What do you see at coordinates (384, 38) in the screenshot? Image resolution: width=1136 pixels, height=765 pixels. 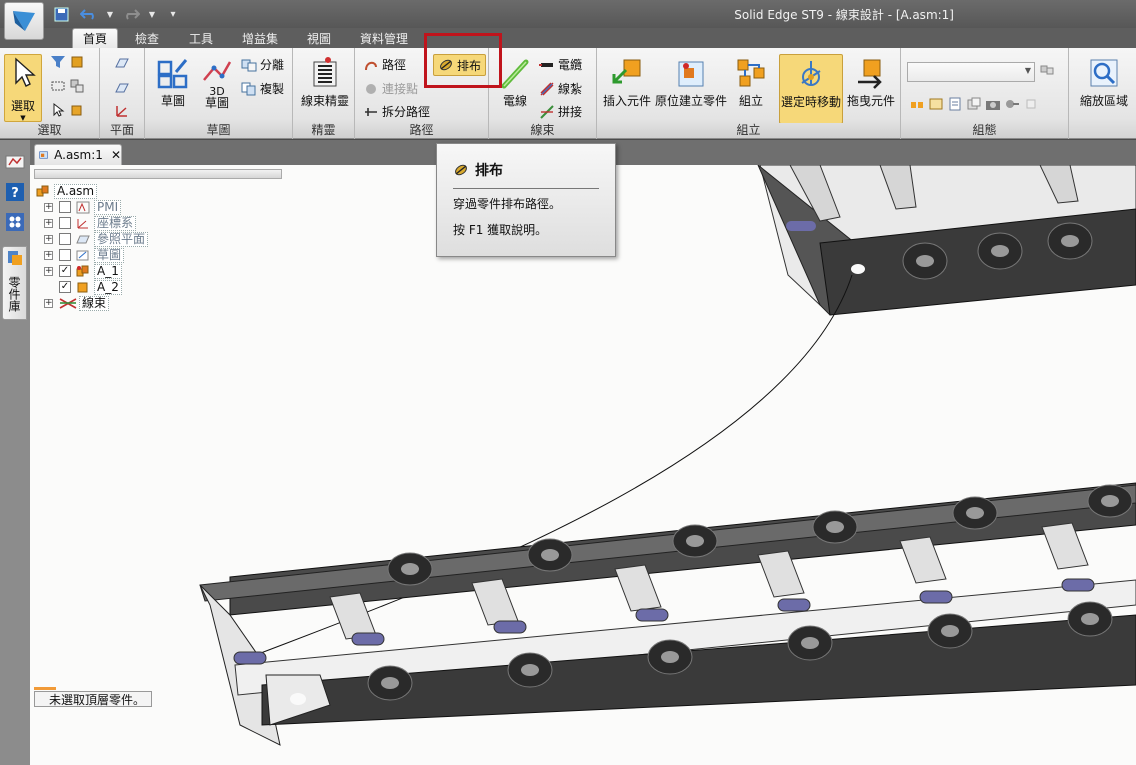 I see `tab-data-management: 資料管理` at bounding box center [384, 38].